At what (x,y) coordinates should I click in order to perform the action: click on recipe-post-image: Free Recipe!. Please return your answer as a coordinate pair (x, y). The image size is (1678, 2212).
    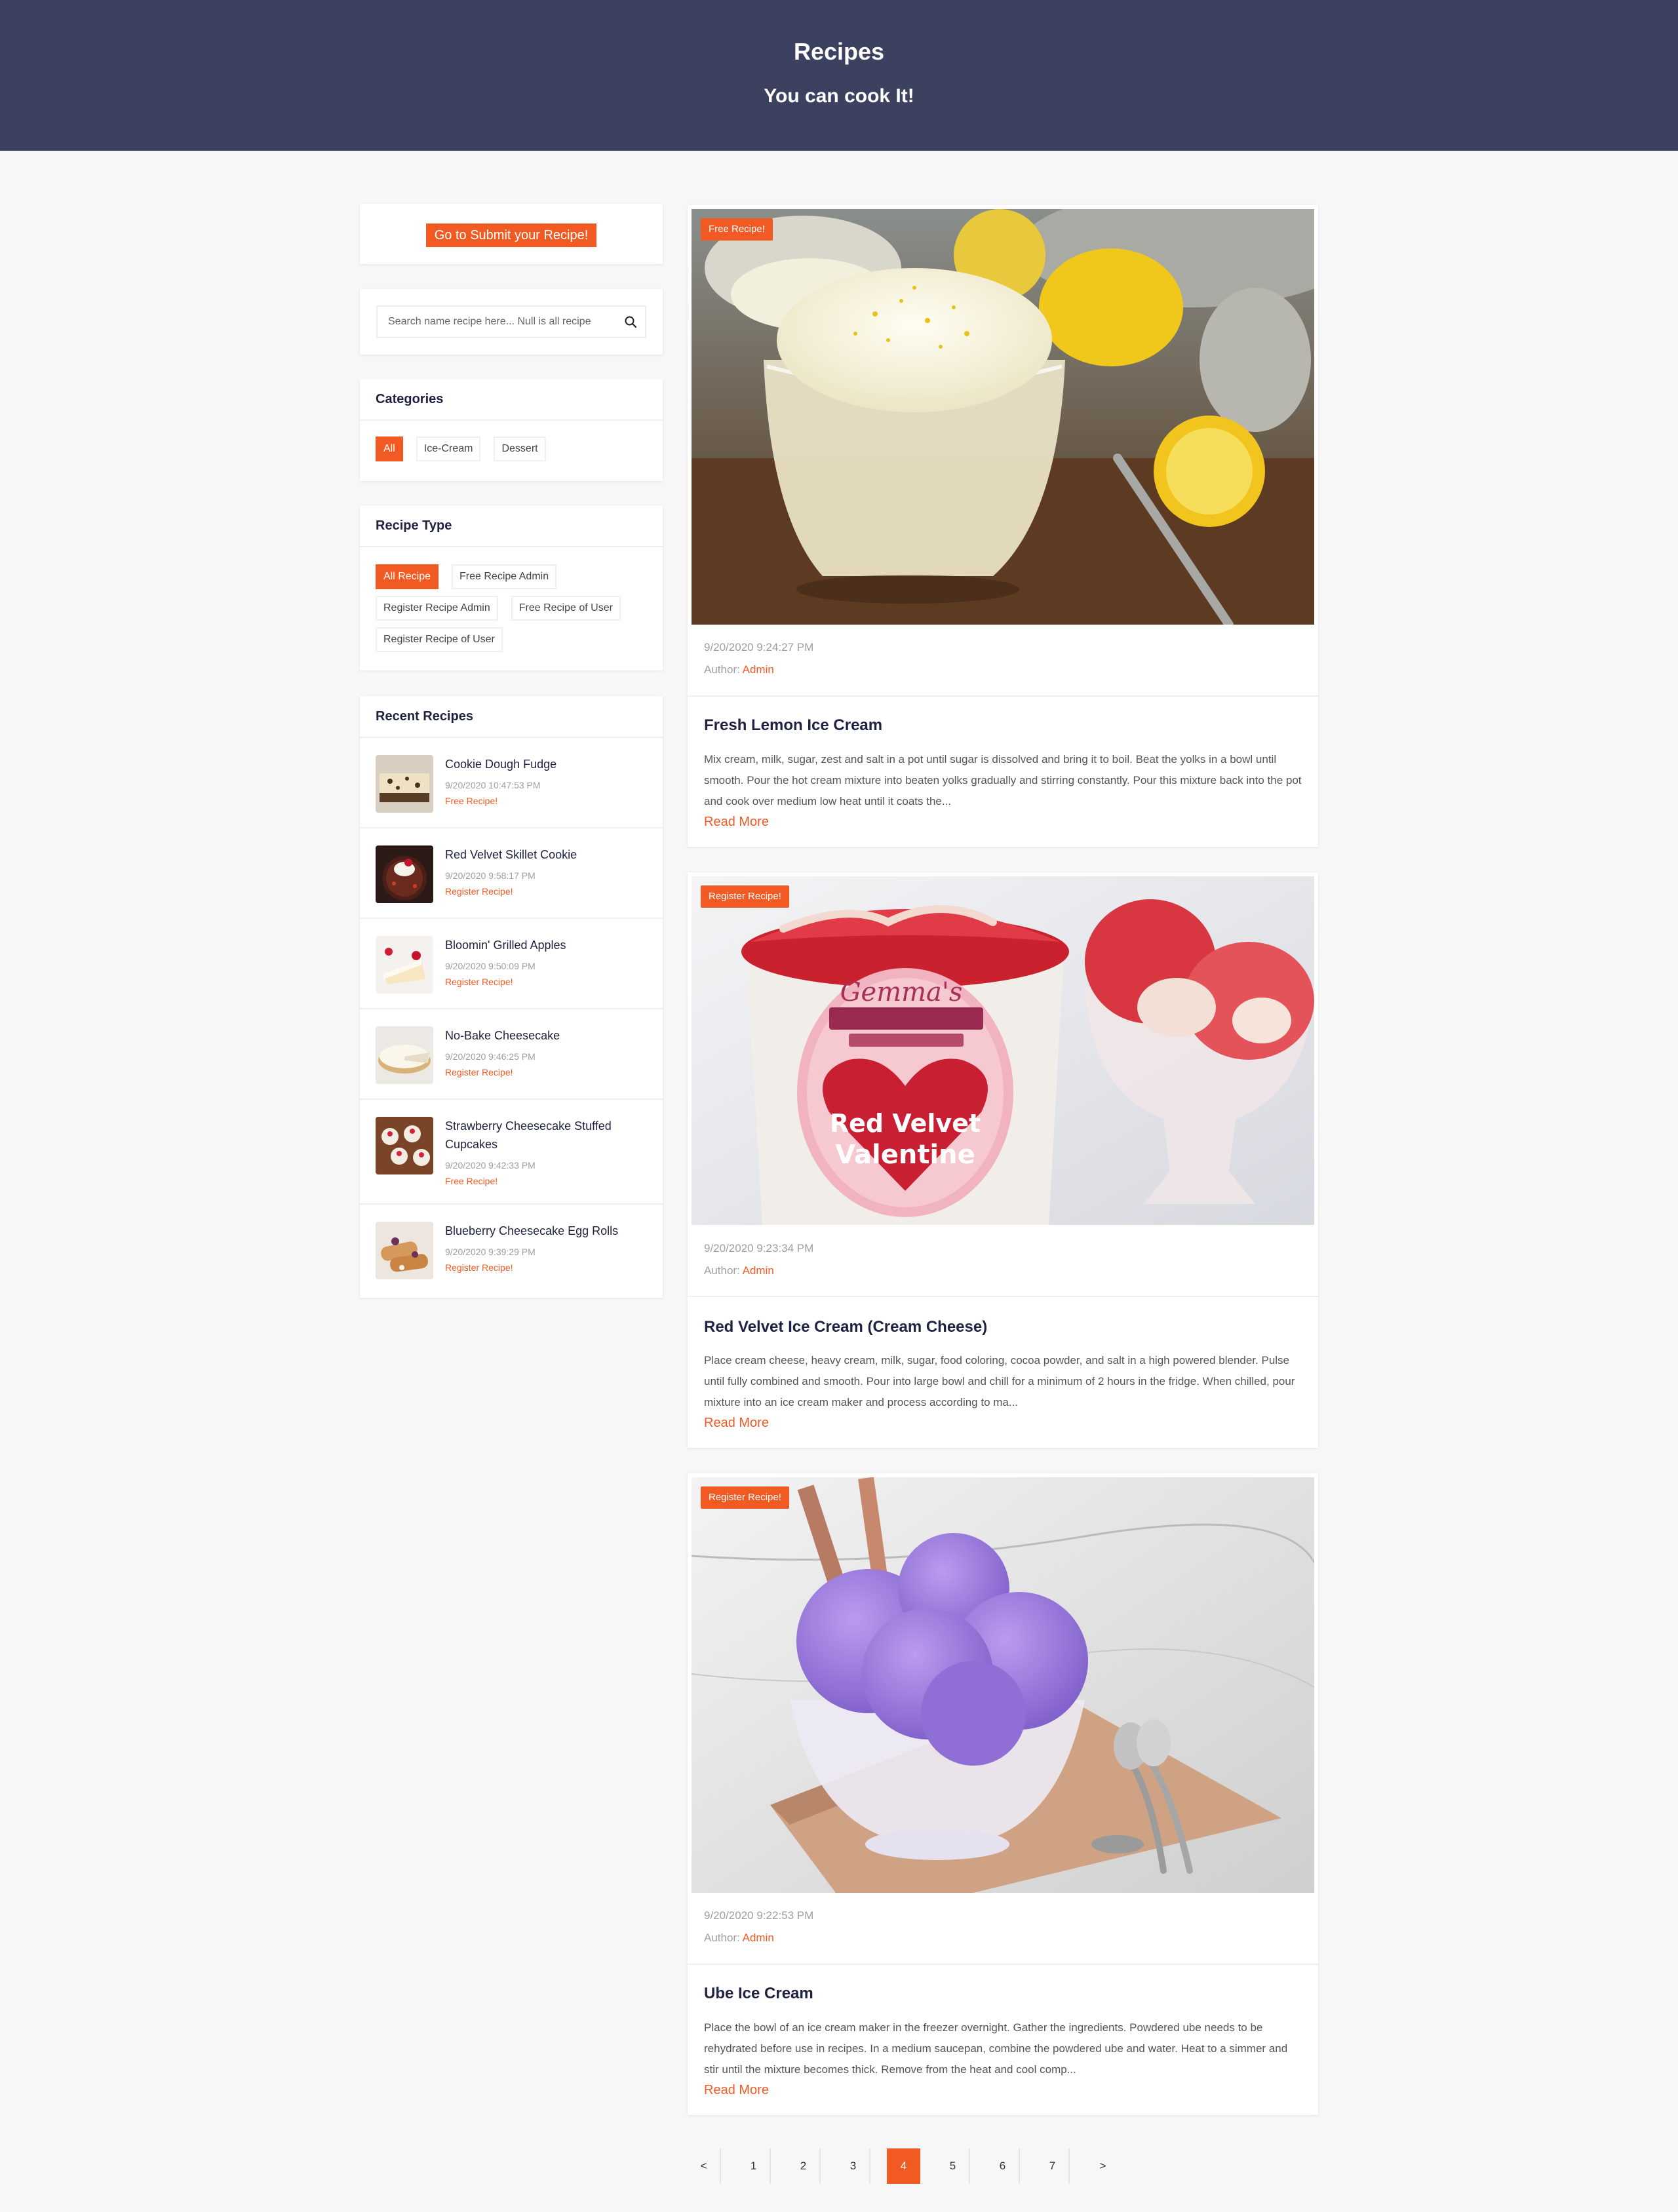
    Looking at the image, I should click on (1003, 417).